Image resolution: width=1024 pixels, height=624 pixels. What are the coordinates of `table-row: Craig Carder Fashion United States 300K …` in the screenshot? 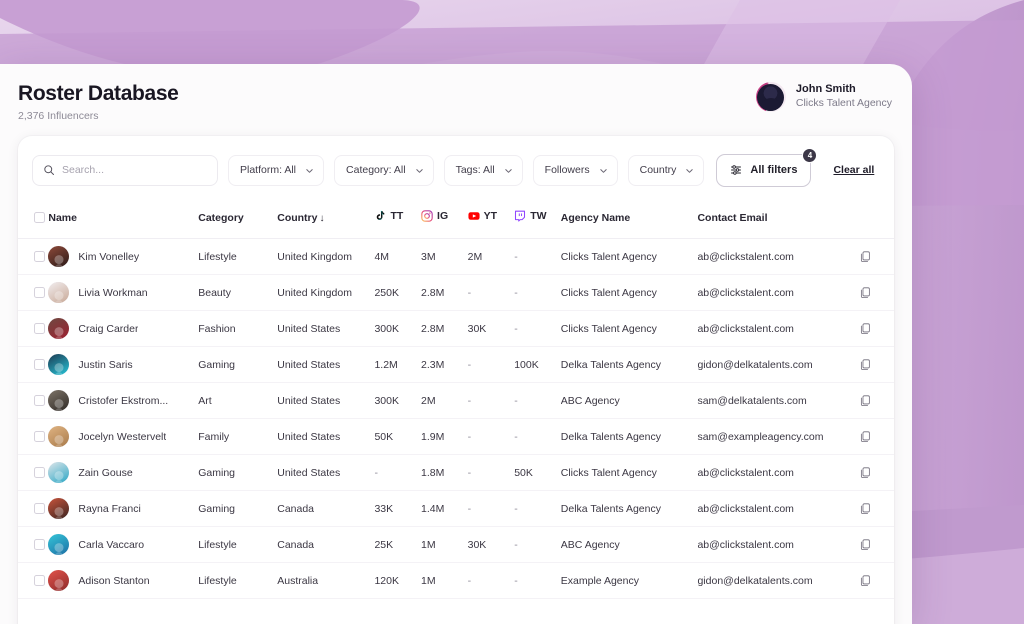 It's located at (456, 328).